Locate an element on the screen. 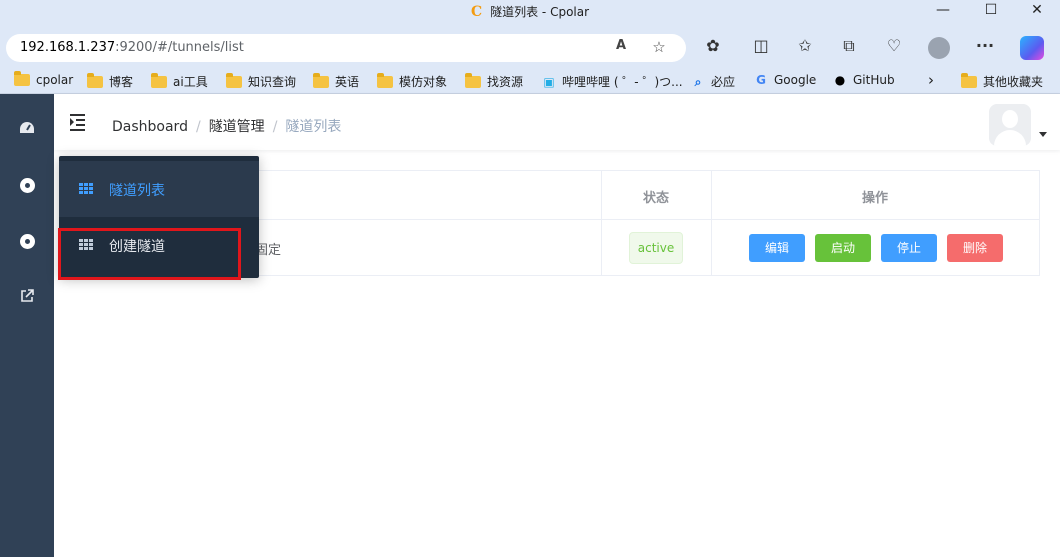 The width and height of the screenshot is (1060, 557). bookmark-item: 知识查询 is located at coordinates (261, 82).